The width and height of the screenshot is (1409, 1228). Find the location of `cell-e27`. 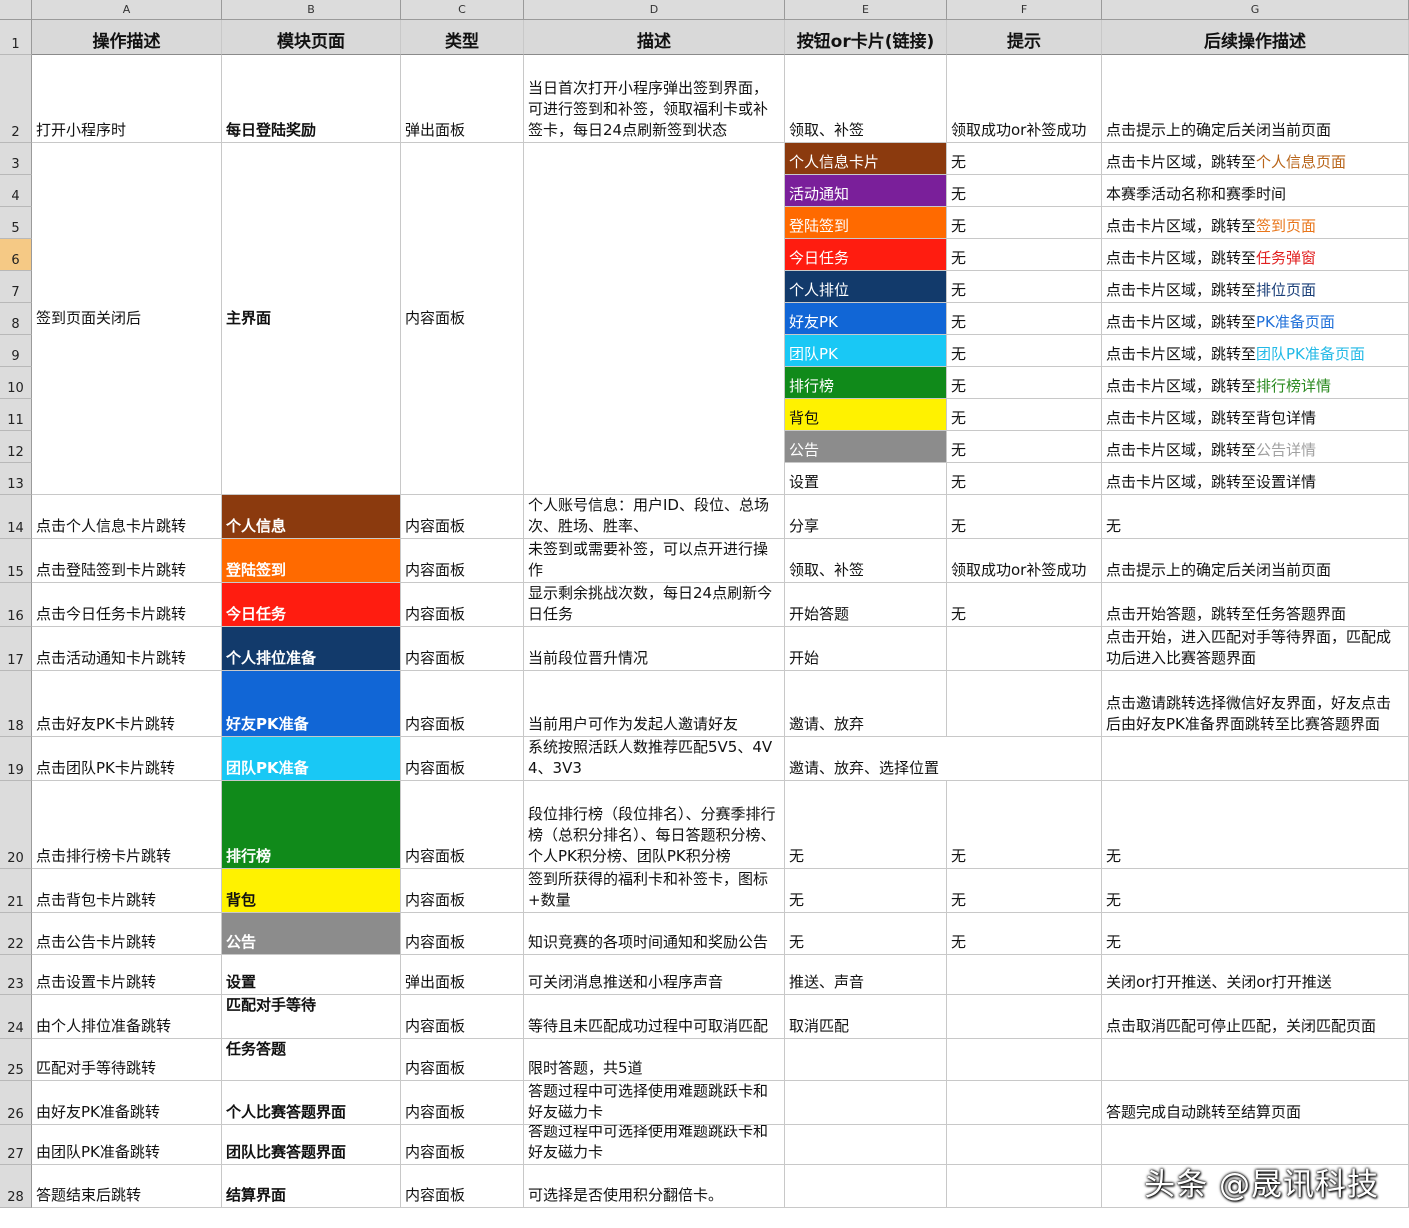

cell-e27 is located at coordinates (866, 1145).